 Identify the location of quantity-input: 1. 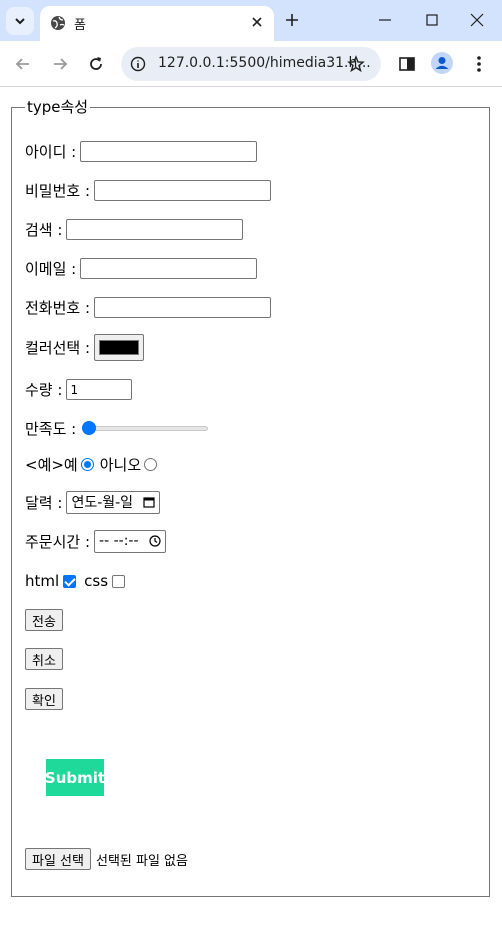
(99, 389).